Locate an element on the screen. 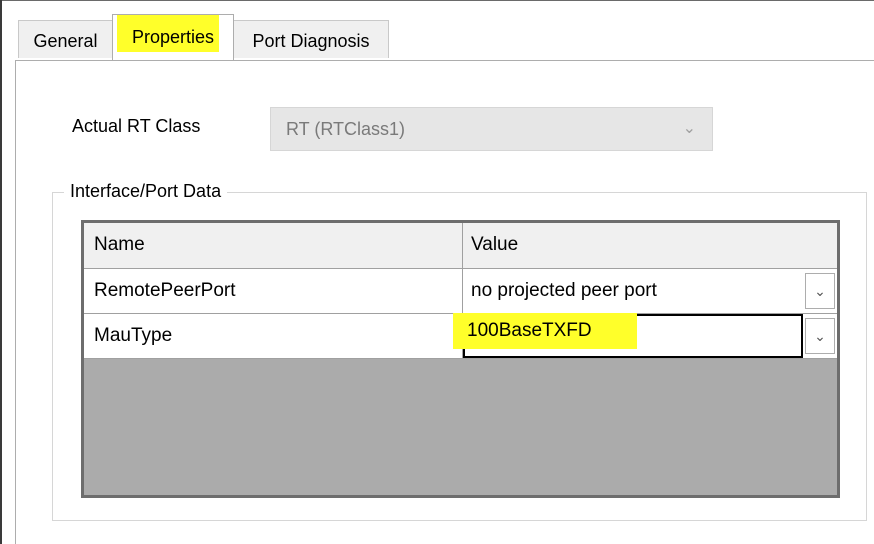 The height and width of the screenshot is (544, 874). tab-strip: General Properties Port Diagnosis is located at coordinates (437, 30).